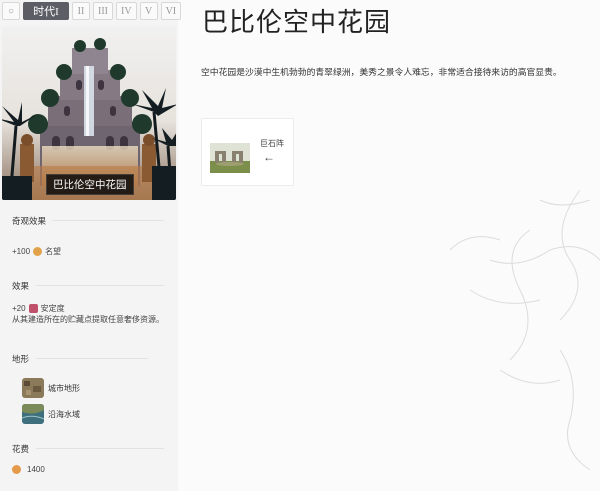 This screenshot has height=491, width=600. Describe the element at coordinates (297, 23) in the screenshot. I see `page-title: 巴比伦空中花园` at that location.